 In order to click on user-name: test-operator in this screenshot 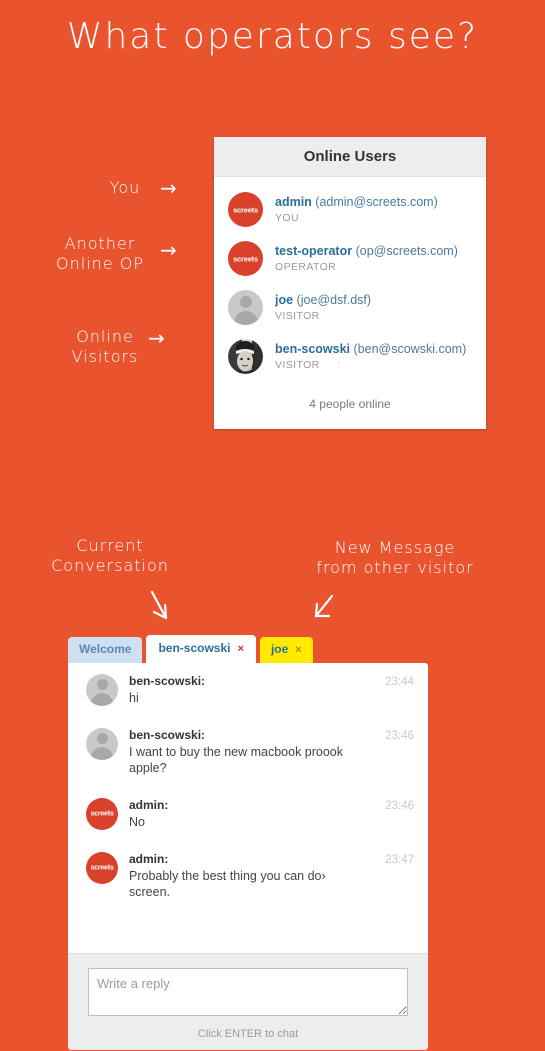, I will do `click(313, 251)`.